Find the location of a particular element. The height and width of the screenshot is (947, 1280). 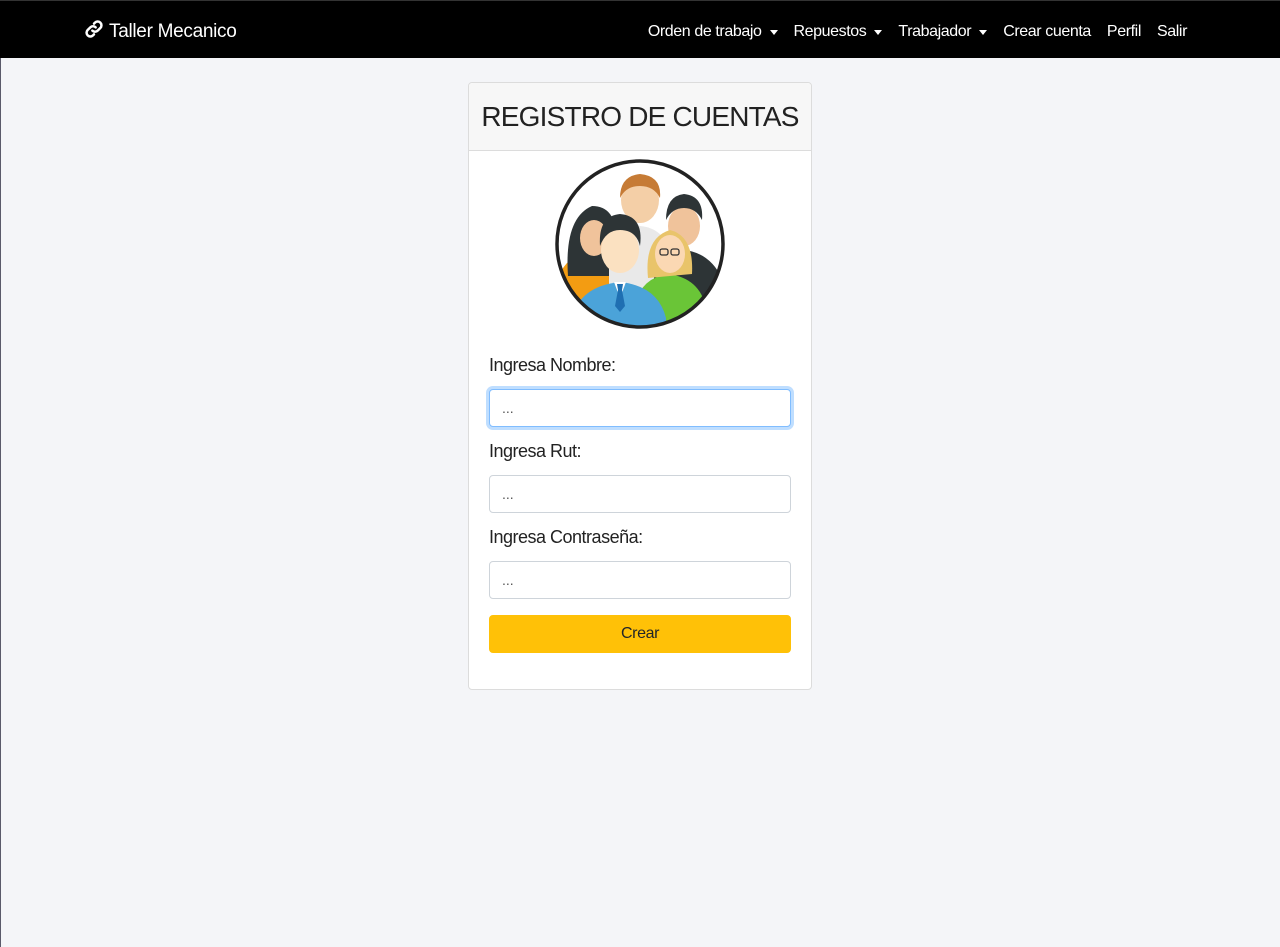

nav-orden-de-trabajo-dropdown: Orden de trabajo is located at coordinates (713, 32).